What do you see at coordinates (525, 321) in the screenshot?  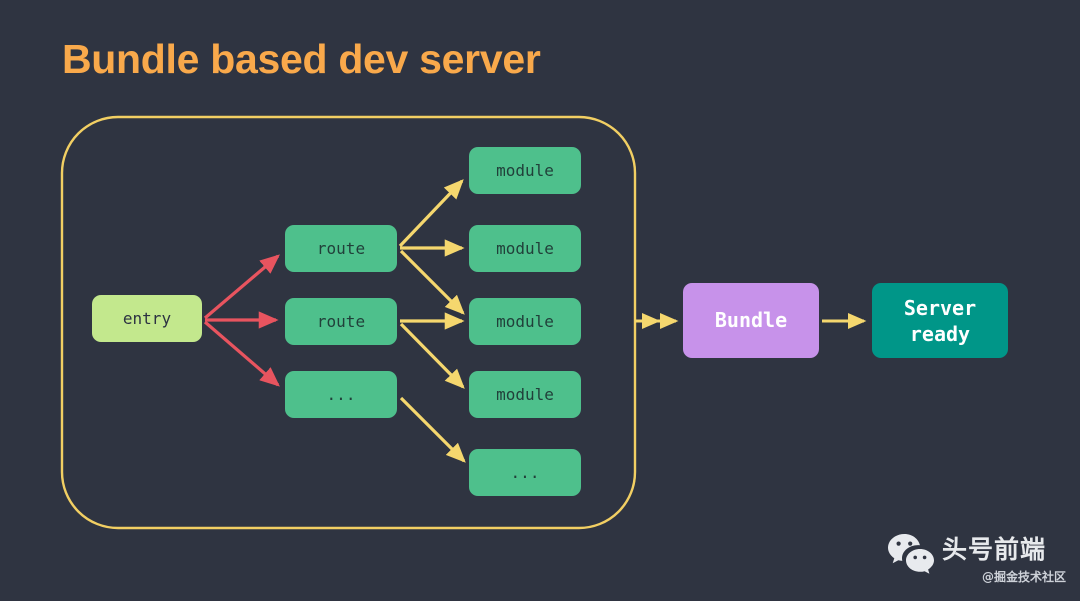 I see `node-module-3: module` at bounding box center [525, 321].